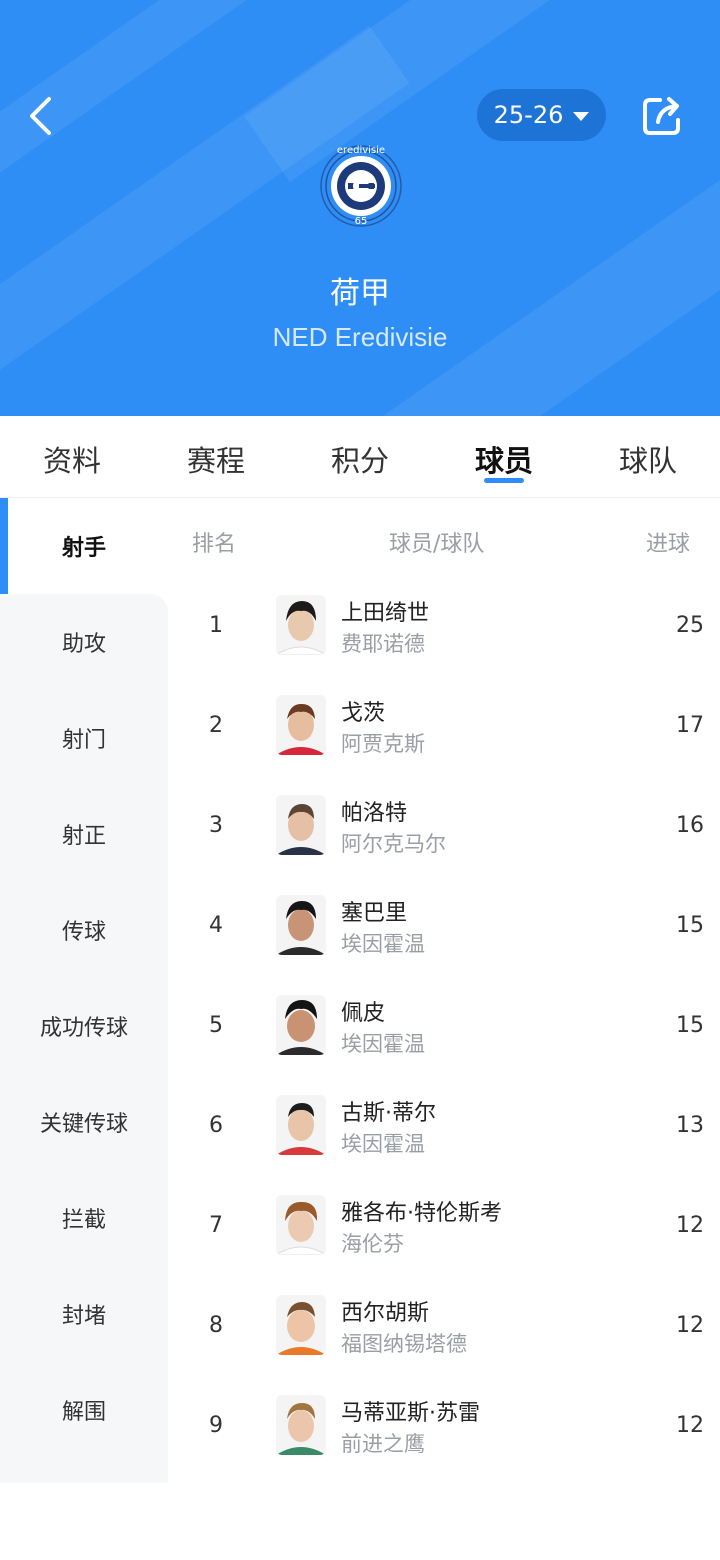 This screenshot has height=1560, width=720. What do you see at coordinates (216, 1025) in the screenshot?
I see `player-rank: 5` at bounding box center [216, 1025].